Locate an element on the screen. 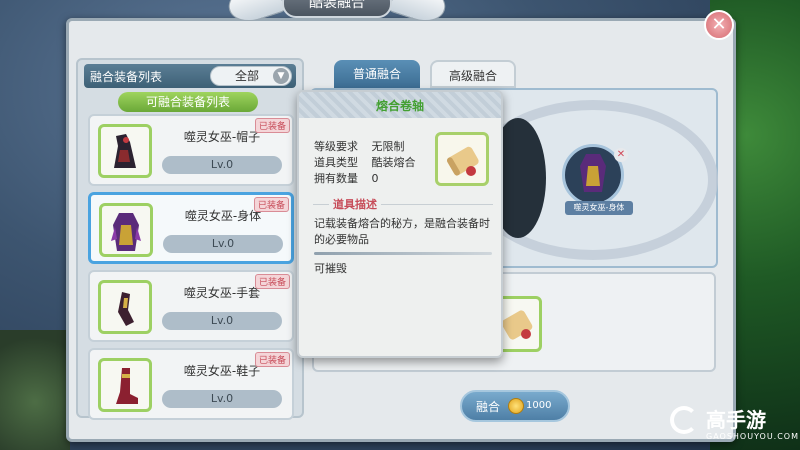 This screenshot has height=450, width=800. list-header: 融合装备列表 全部 ▼ is located at coordinates (190, 76).